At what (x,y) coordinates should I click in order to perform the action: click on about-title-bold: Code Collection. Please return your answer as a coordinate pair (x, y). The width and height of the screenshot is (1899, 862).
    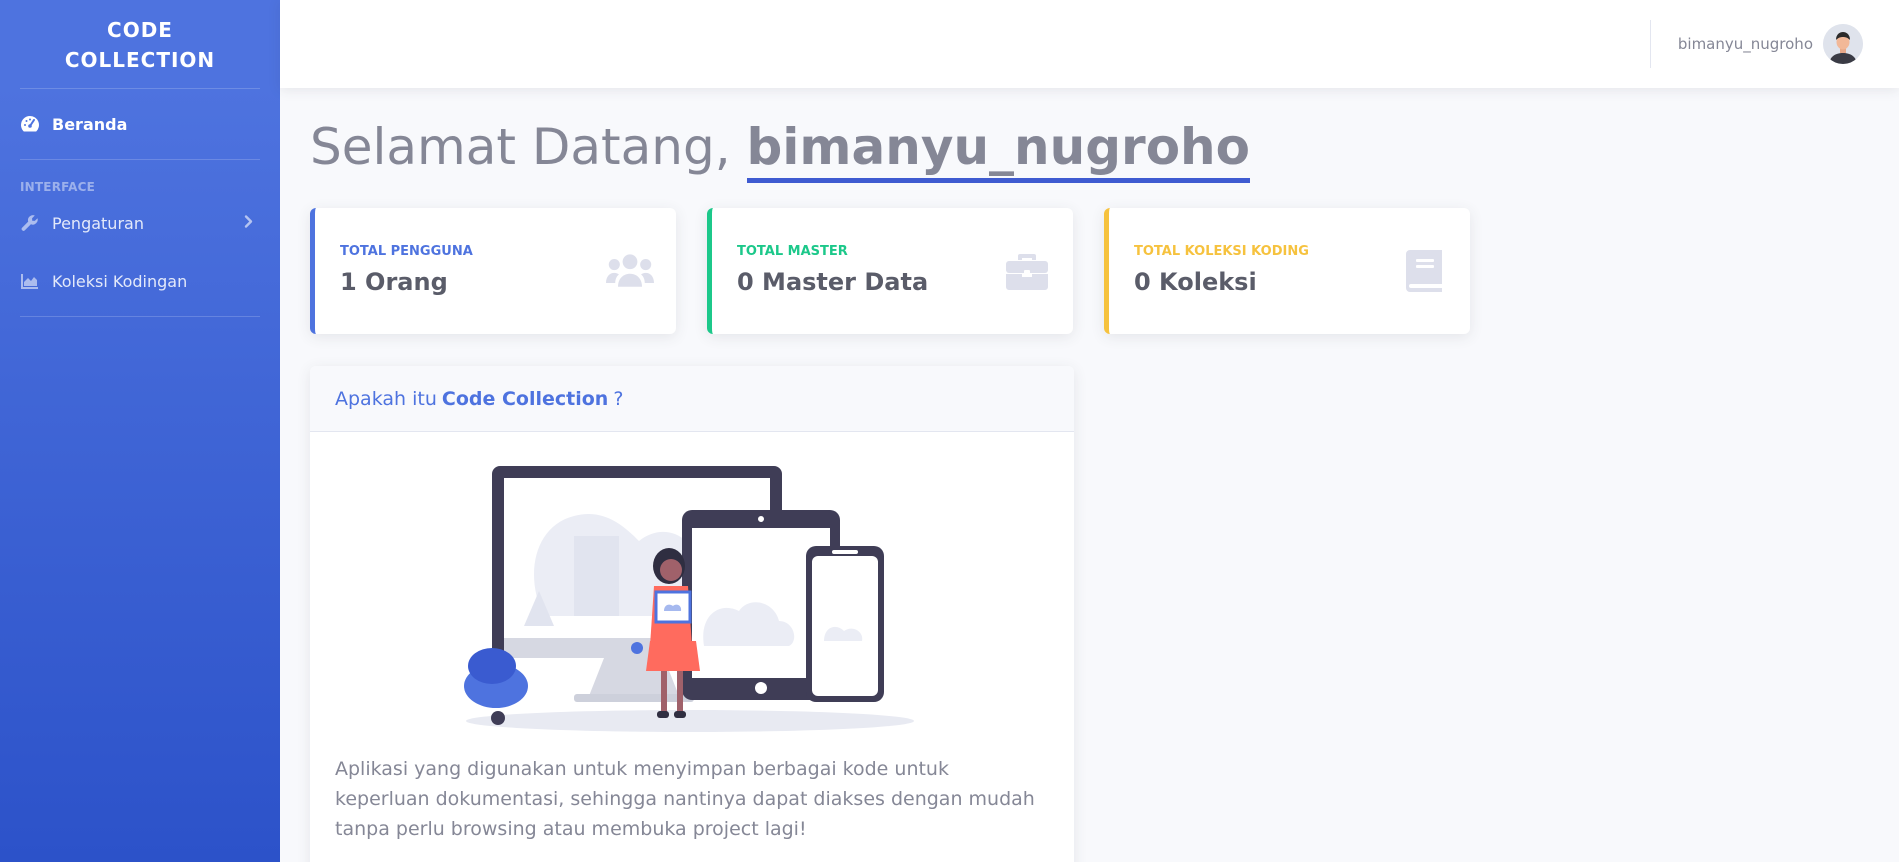
    Looking at the image, I should click on (525, 398).